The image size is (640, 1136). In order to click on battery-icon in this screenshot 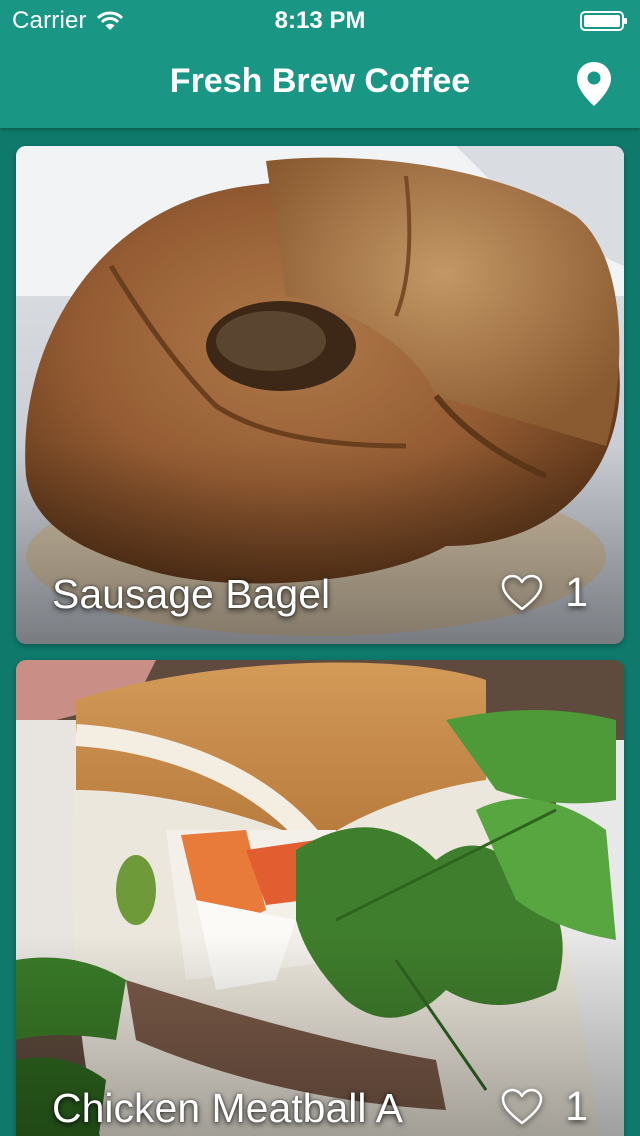, I will do `click(603, 21)`.